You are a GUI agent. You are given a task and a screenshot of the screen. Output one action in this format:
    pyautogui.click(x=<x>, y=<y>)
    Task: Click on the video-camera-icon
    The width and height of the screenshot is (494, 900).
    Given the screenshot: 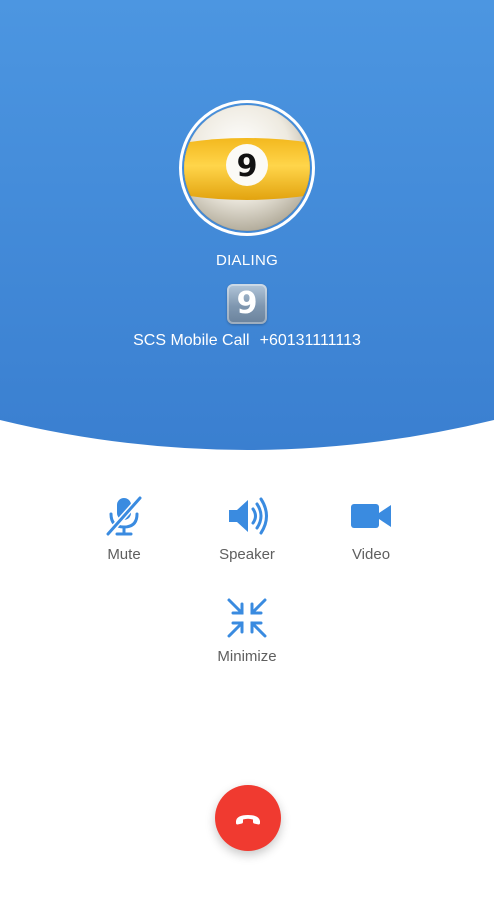 What is the action you would take?
    pyautogui.click(x=371, y=516)
    